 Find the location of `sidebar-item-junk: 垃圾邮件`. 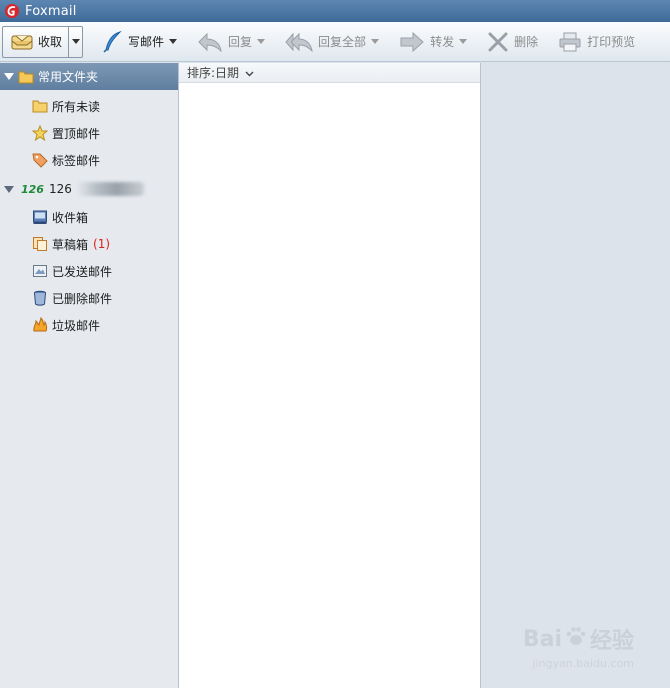

sidebar-item-junk: 垃圾邮件 is located at coordinates (66, 325).